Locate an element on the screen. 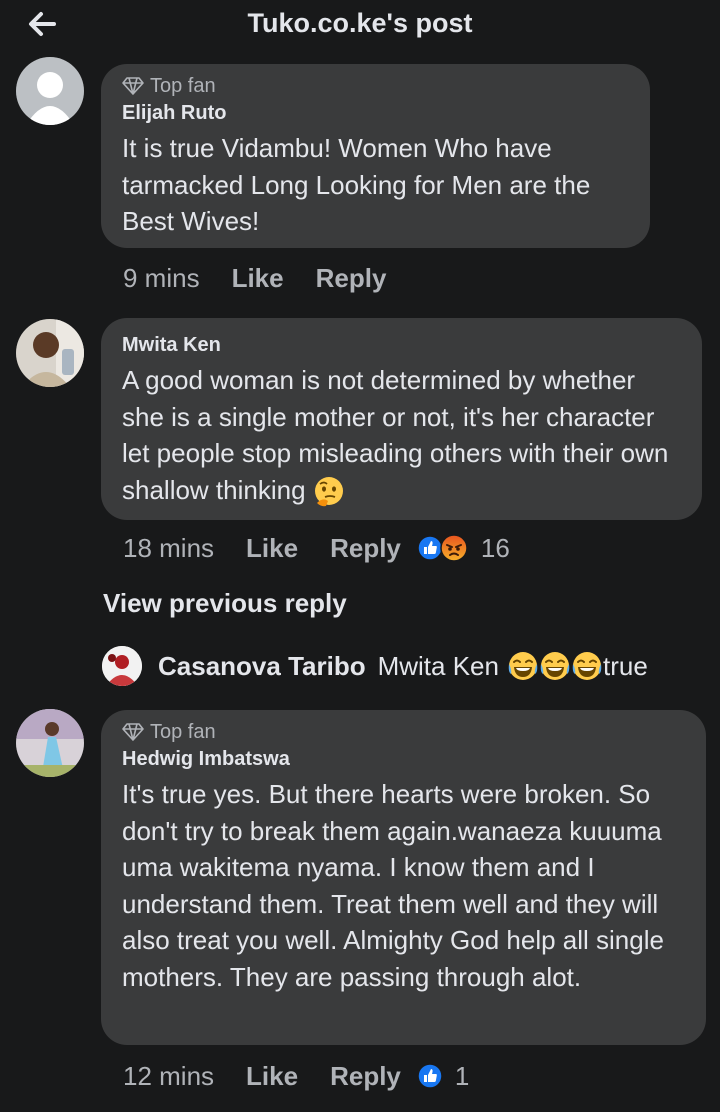  comment-author: Elijah Ruto is located at coordinates (376, 113).